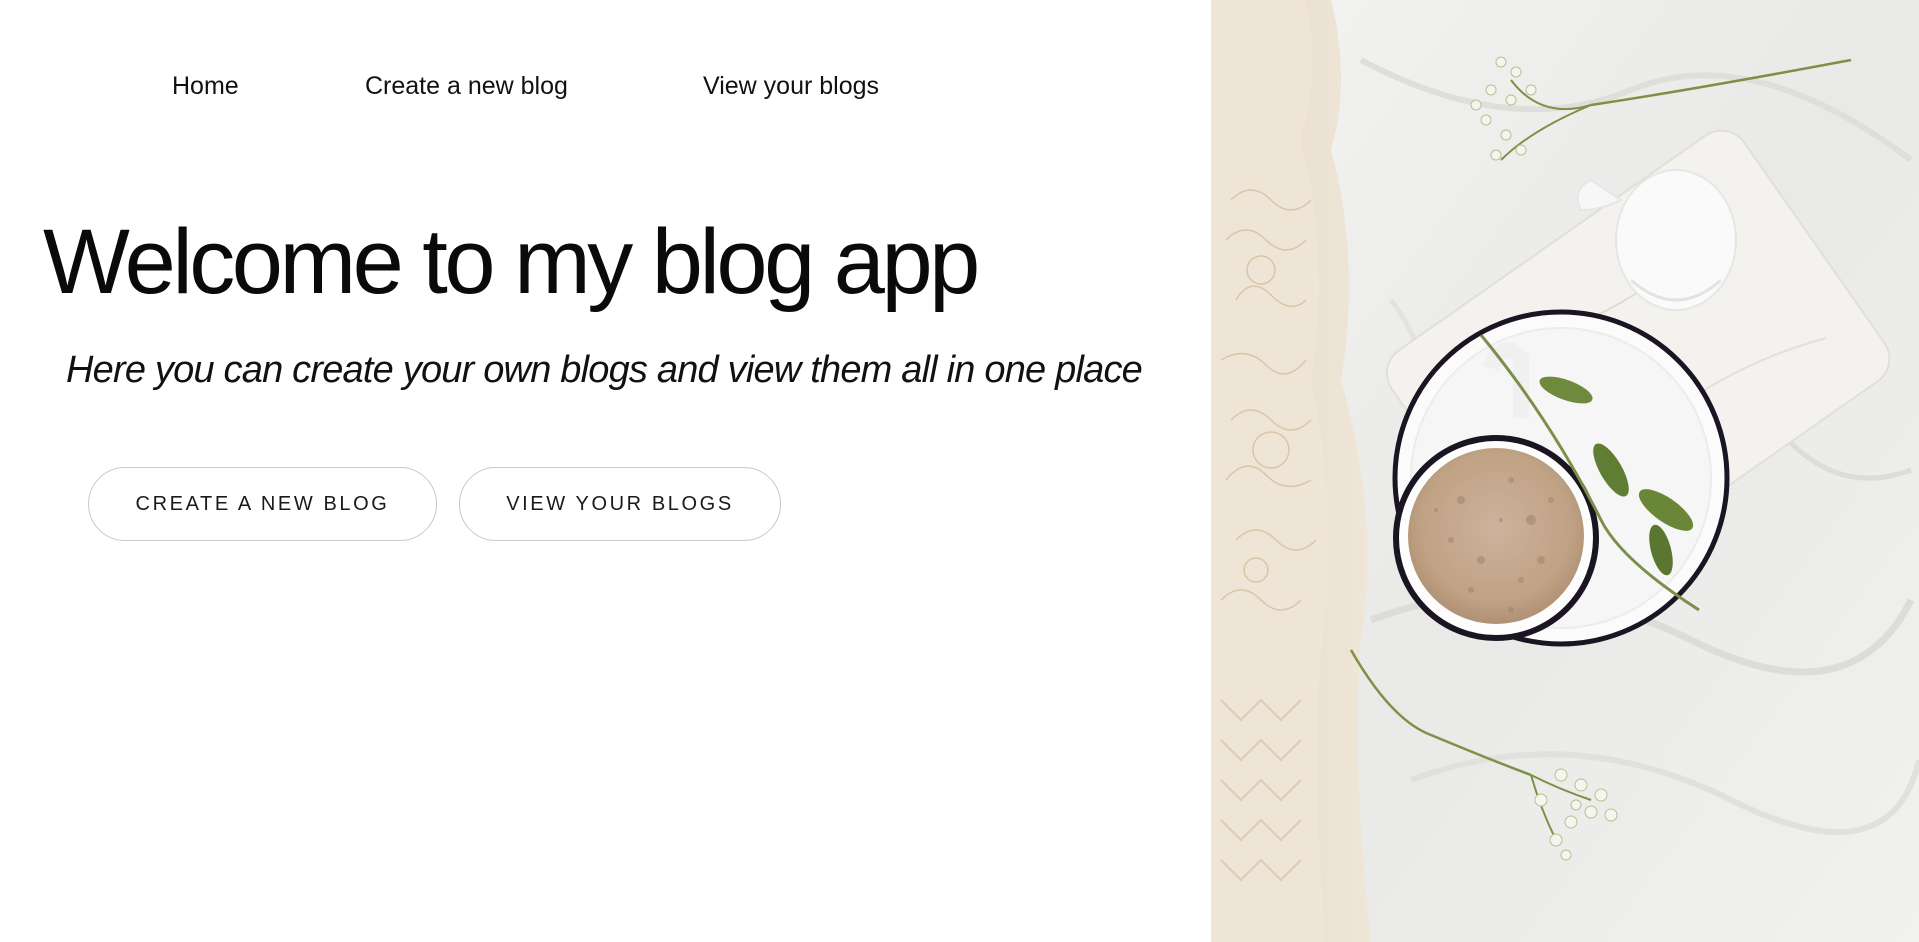 The width and height of the screenshot is (1919, 942). Describe the element at coordinates (466, 86) in the screenshot. I see `nav-link-create-blog: Create a new blog` at that location.